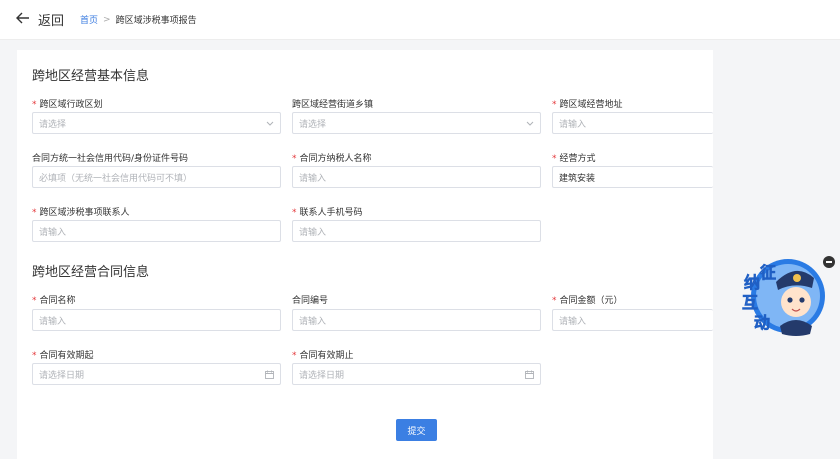 The width and height of the screenshot is (840, 459). Describe the element at coordinates (81, 213) in the screenshot. I see `label-contact: * 跨区域涉税事项联系人` at that location.